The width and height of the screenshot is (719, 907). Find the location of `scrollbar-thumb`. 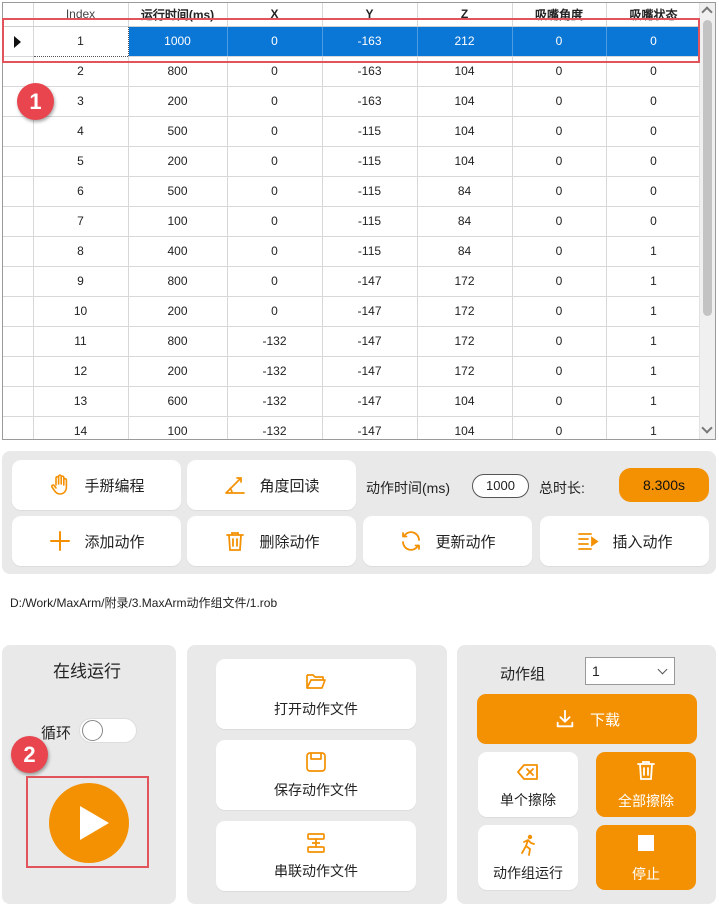

scrollbar-thumb is located at coordinates (707, 168).